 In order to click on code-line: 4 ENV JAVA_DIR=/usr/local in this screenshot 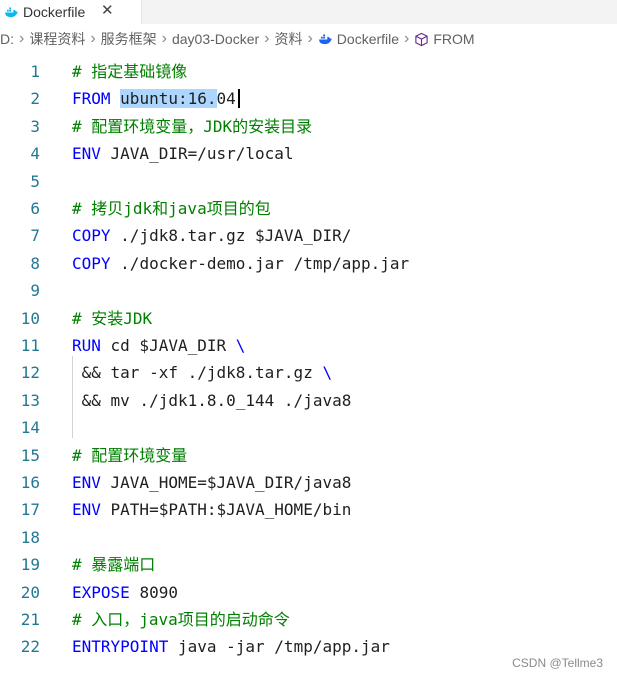, I will do `click(308, 153)`.